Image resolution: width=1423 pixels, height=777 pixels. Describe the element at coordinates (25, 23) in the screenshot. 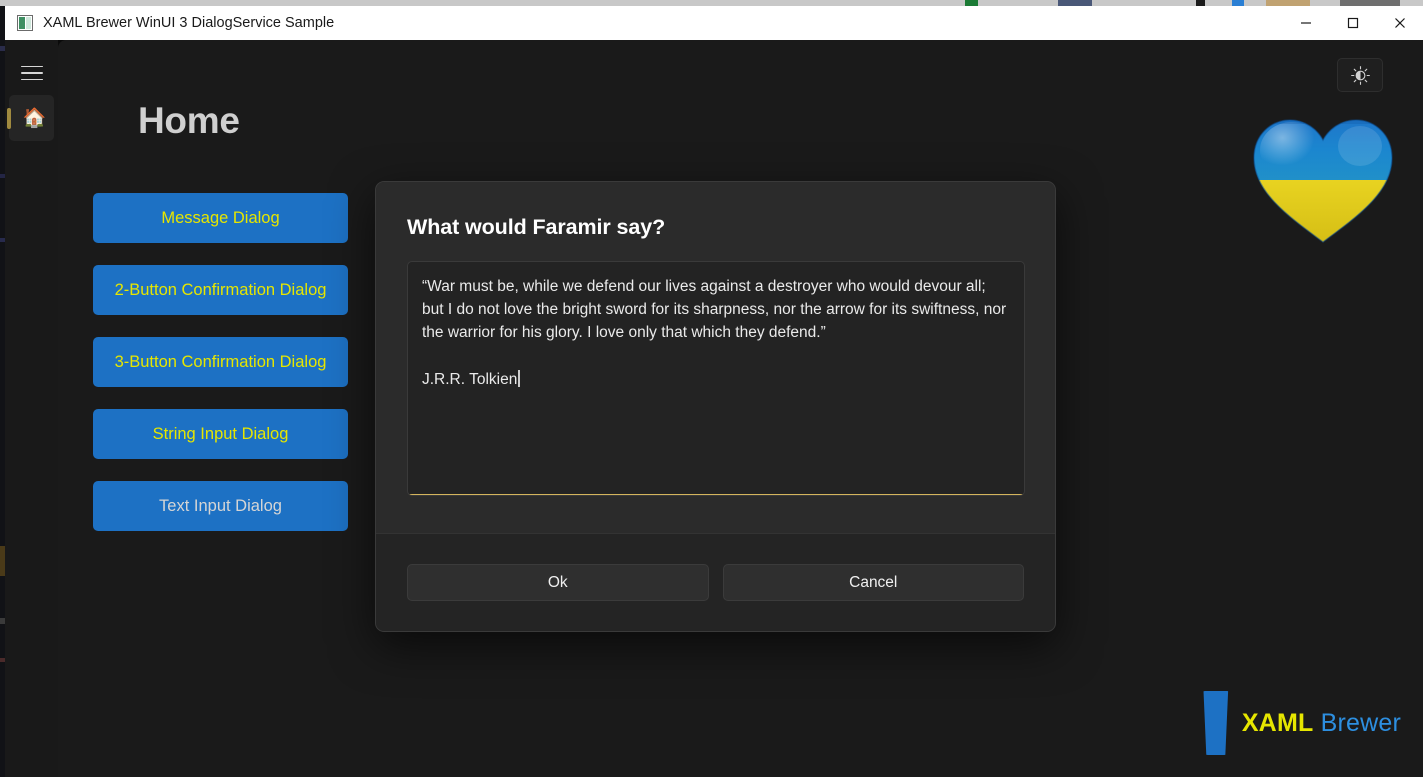

I see `app-tile-icon` at that location.